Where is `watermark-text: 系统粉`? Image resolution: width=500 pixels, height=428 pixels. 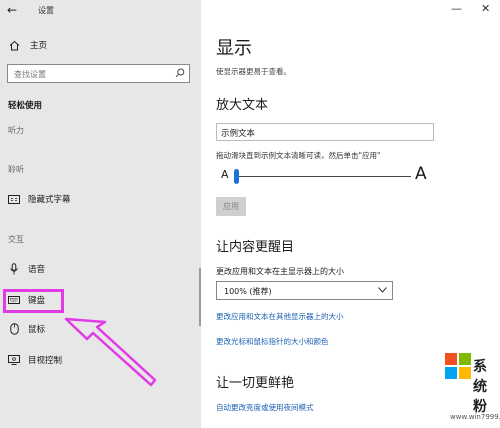 watermark-text: 系统粉 is located at coordinates (480, 387).